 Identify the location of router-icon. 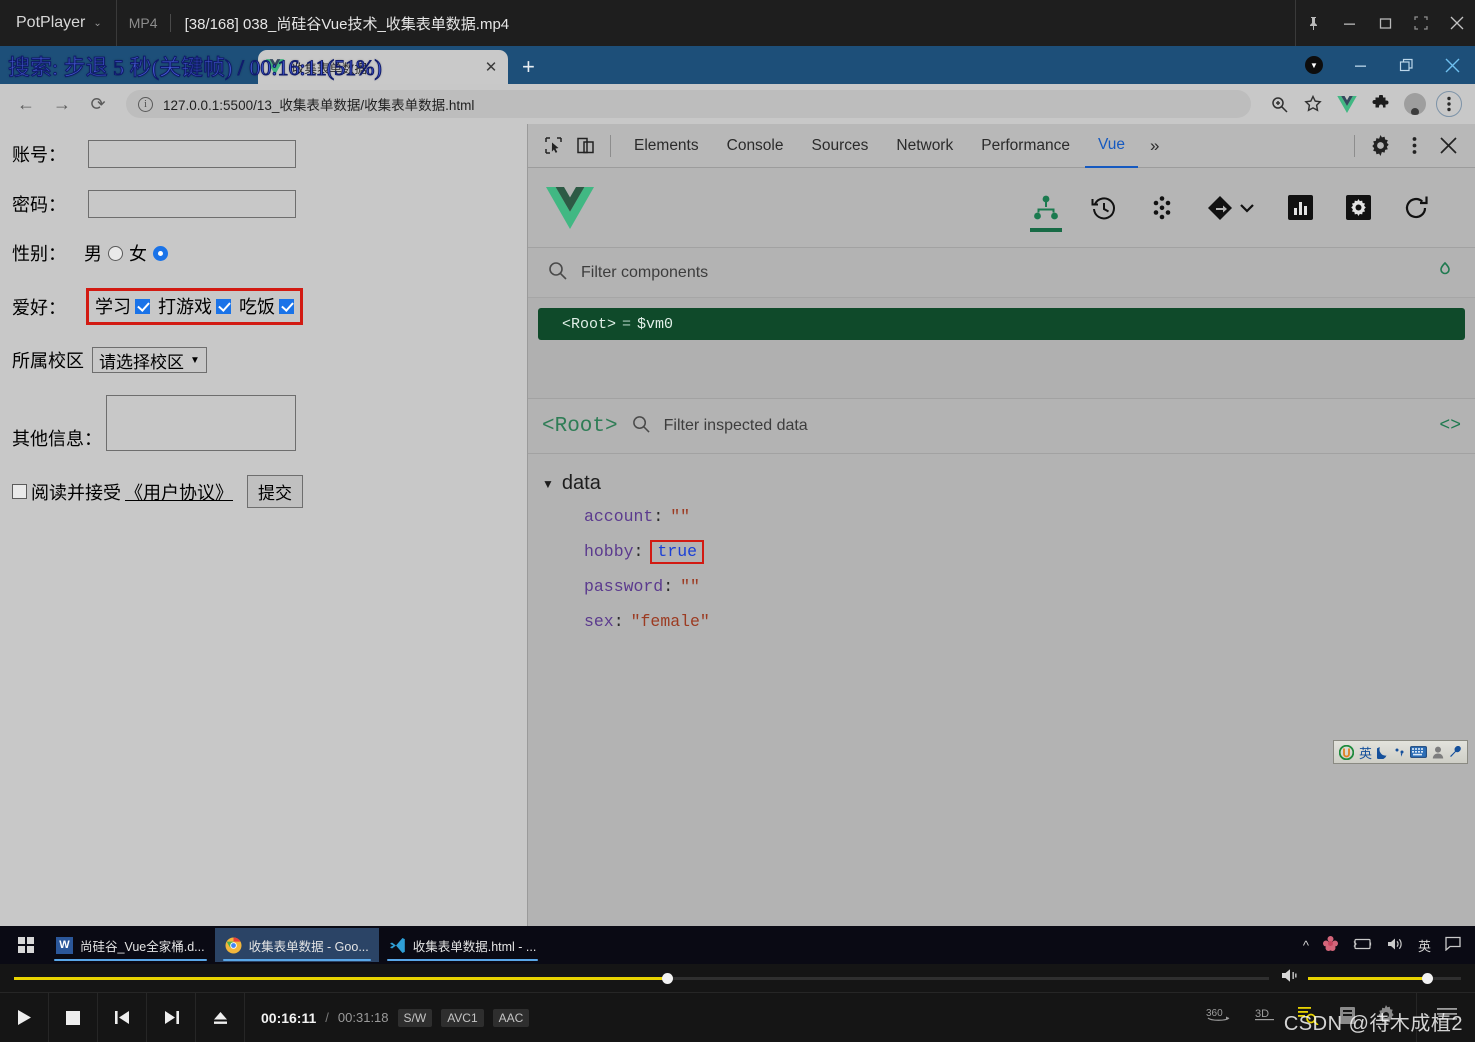
(1231, 208).